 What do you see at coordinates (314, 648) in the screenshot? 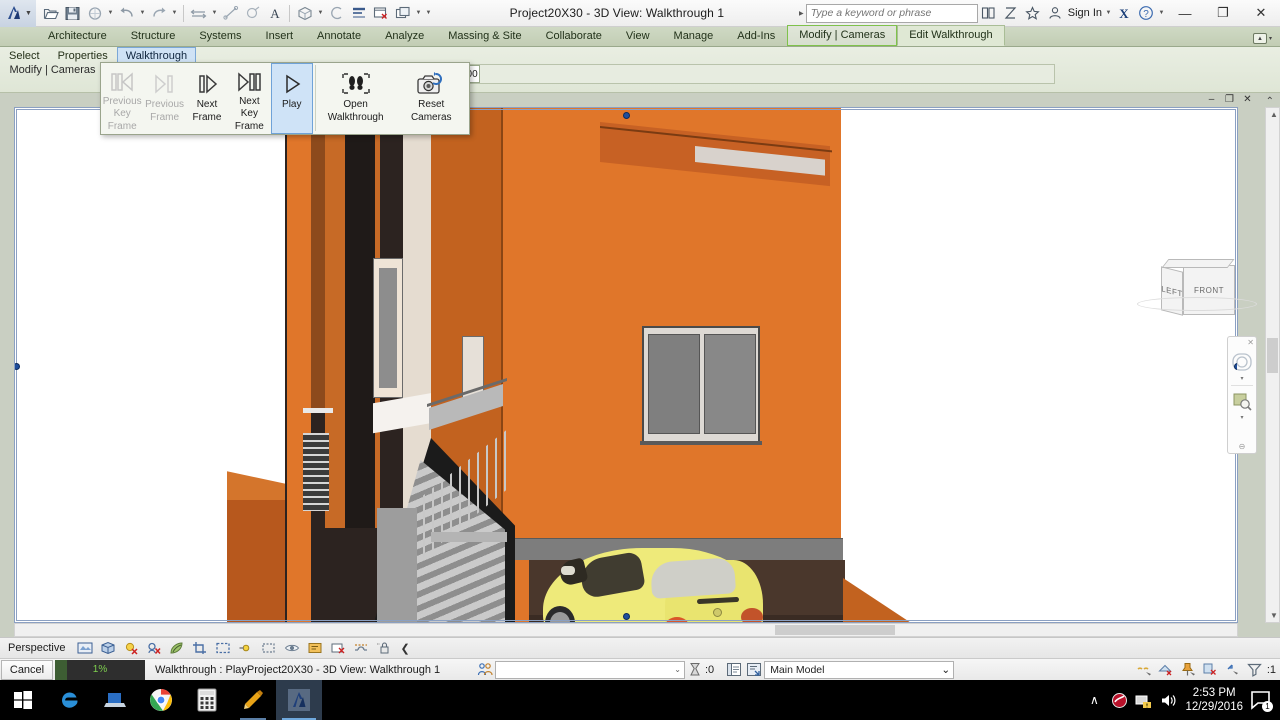
I see `temporary-view-properties-icon` at bounding box center [314, 648].